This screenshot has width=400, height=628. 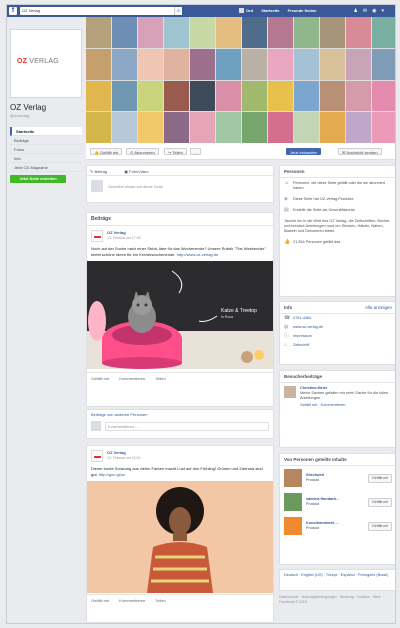 I want to click on liked-page-info: sabrina Handarb... Produkt, so click(x=311, y=502).